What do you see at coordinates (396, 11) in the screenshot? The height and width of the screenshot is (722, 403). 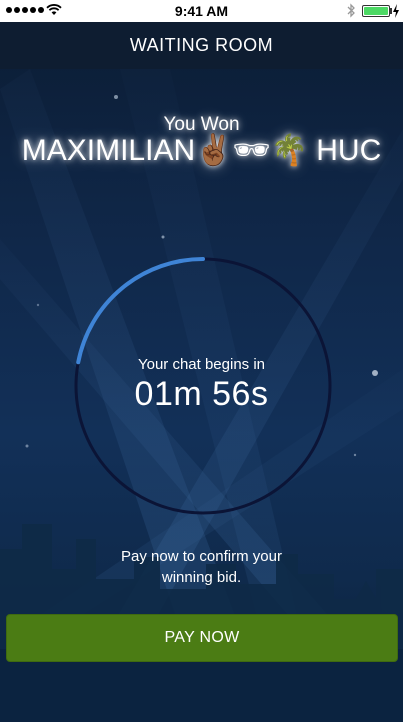 I see `charging-bolt-icon` at bounding box center [396, 11].